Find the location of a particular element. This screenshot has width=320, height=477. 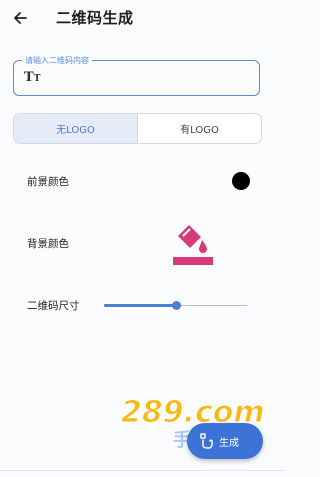

background-color-picker is located at coordinates (193, 247).